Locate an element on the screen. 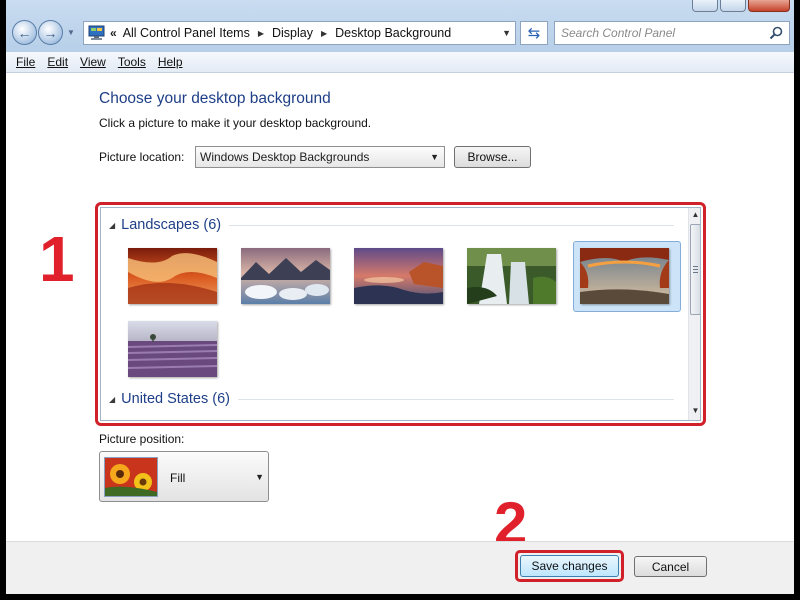  picture-position-label: Picture position: is located at coordinates (142, 439).